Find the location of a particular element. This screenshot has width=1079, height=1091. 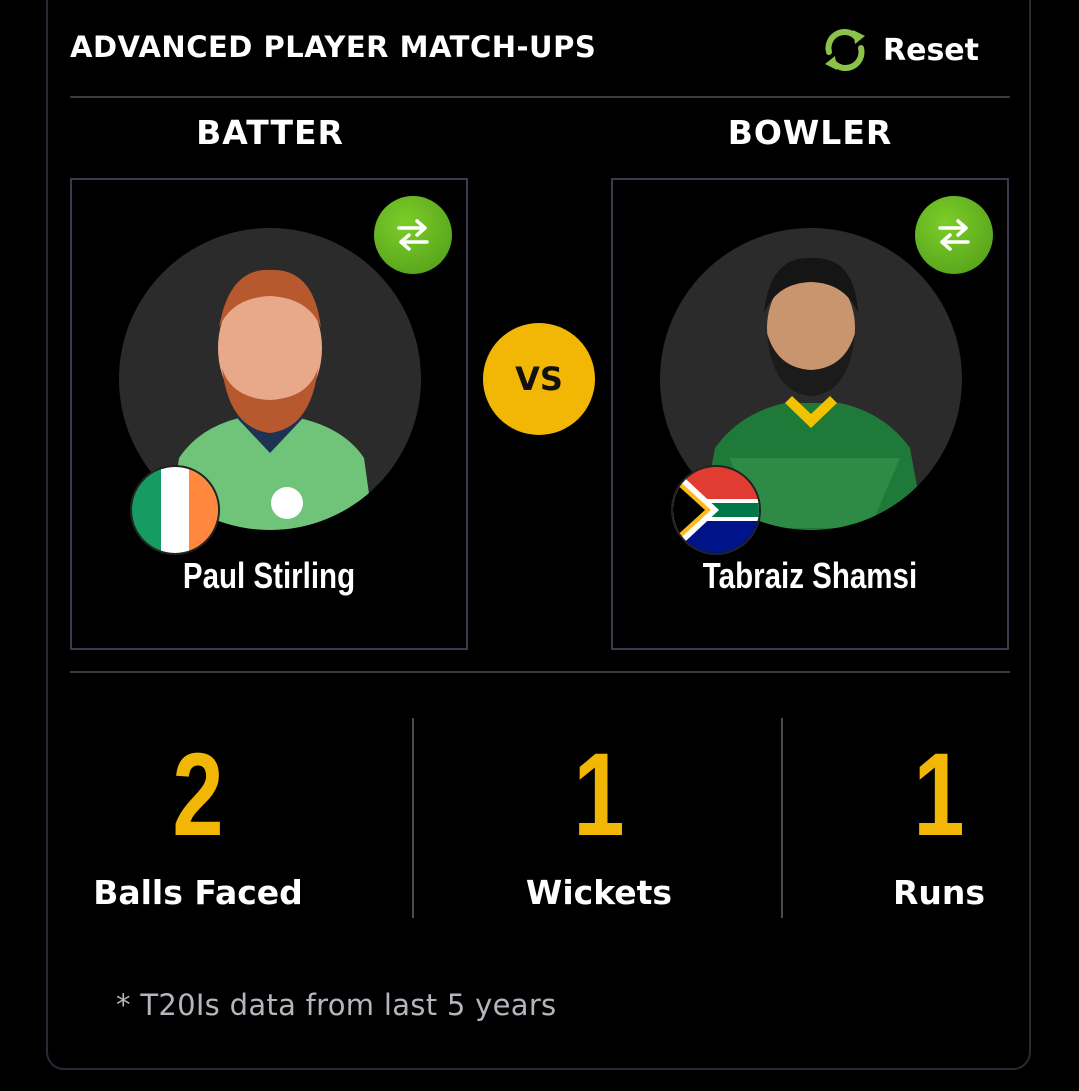

reset-button: Reset is located at coordinates (898, 50).